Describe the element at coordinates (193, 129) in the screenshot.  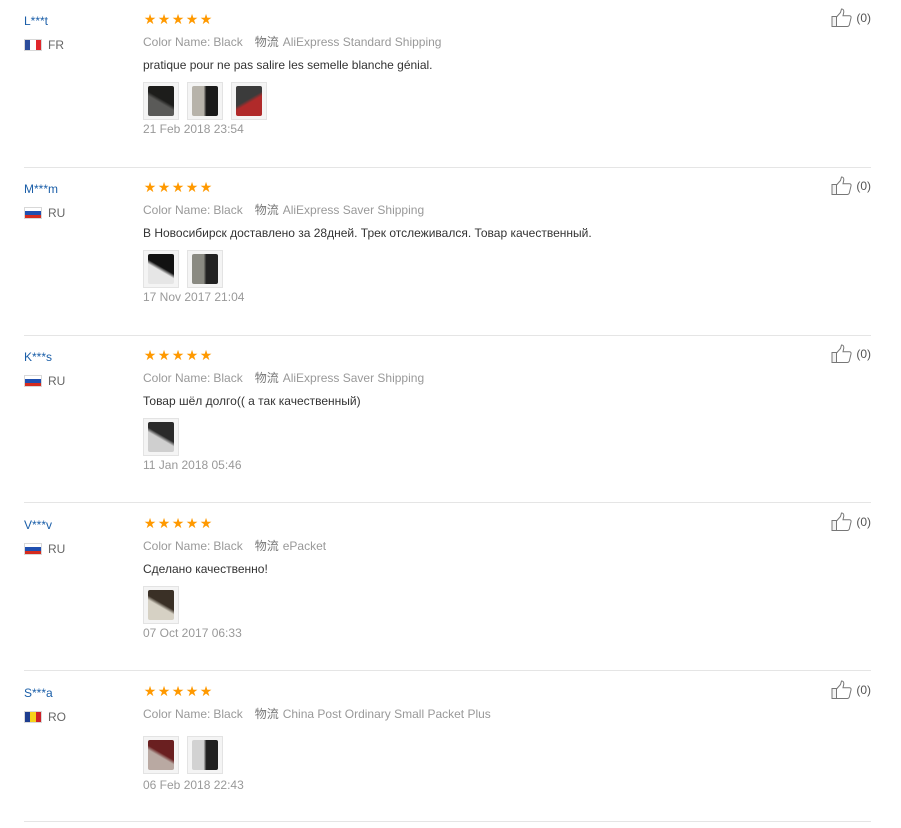
I see `review-date: 21 Feb 2018 23:54` at that location.